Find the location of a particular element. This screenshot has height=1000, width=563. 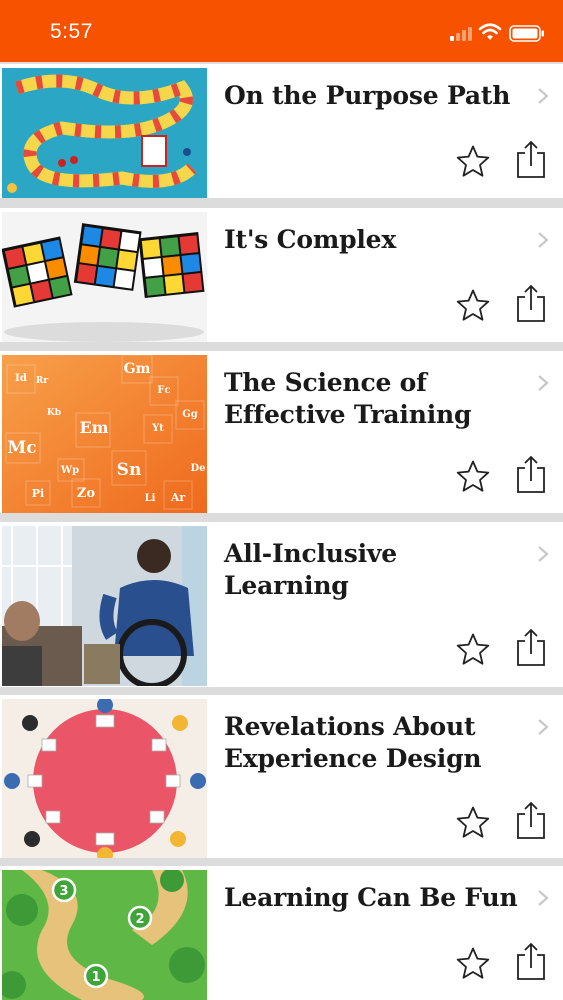

status-time: 5:57 is located at coordinates (71, 31).